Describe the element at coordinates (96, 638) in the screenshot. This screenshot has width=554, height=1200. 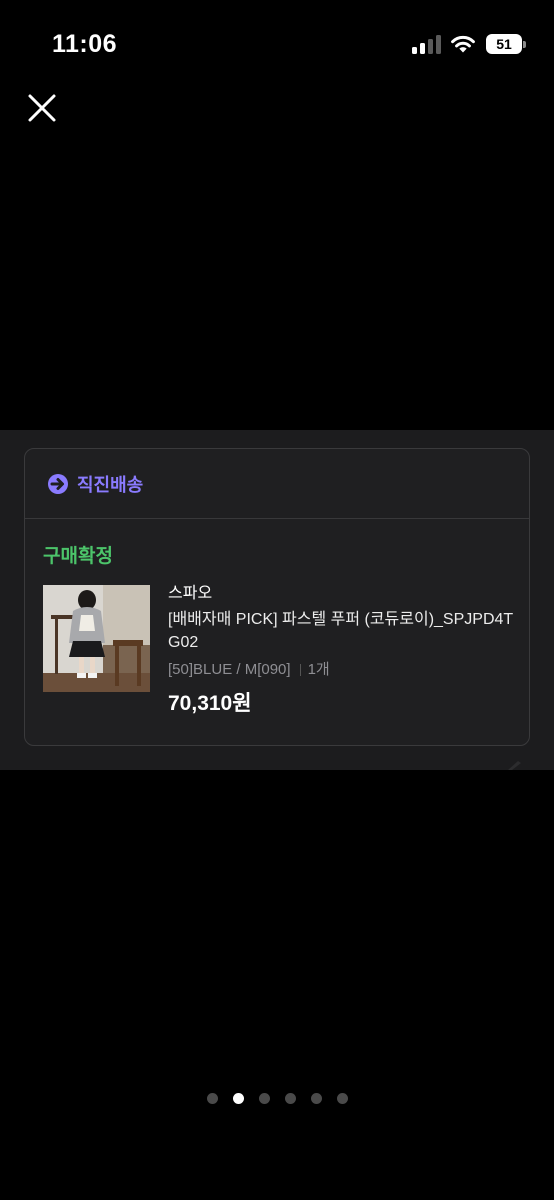
I see `product-image` at that location.